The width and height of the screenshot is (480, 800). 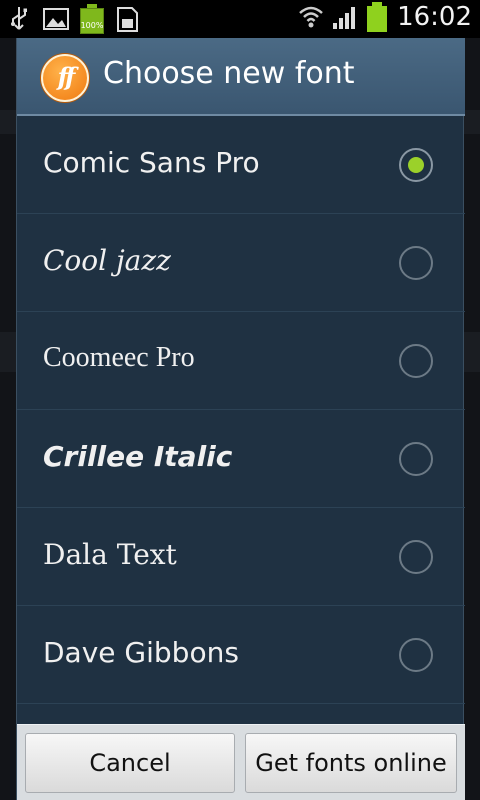 I want to click on font-option-label: Dave Gibbons, so click(x=141, y=652).